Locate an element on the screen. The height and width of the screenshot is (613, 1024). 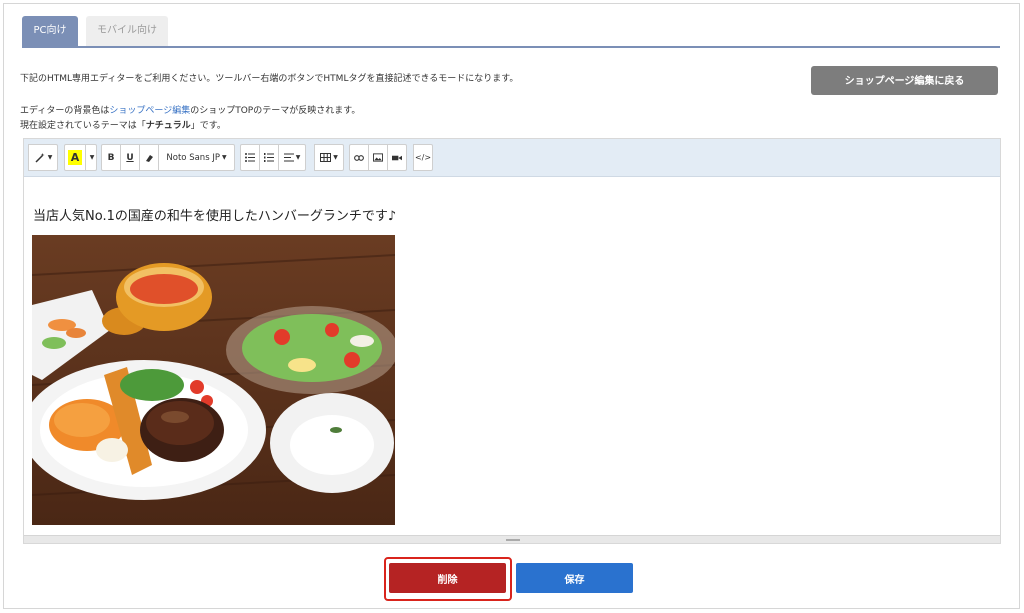
insert-link-button is located at coordinates (359, 157).